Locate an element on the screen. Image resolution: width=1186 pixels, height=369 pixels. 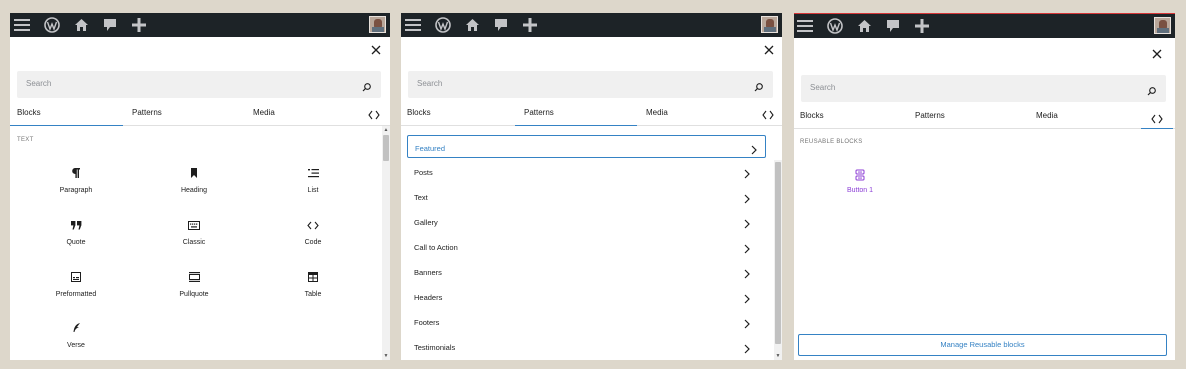
category-label: REUSABLE BLOCKS is located at coordinates (831, 142).